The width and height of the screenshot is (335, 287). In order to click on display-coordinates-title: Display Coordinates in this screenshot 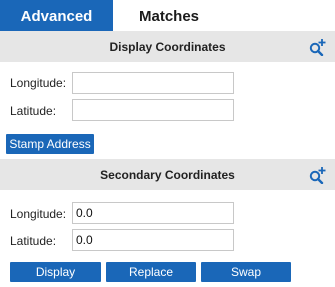, I will do `click(167, 46)`.